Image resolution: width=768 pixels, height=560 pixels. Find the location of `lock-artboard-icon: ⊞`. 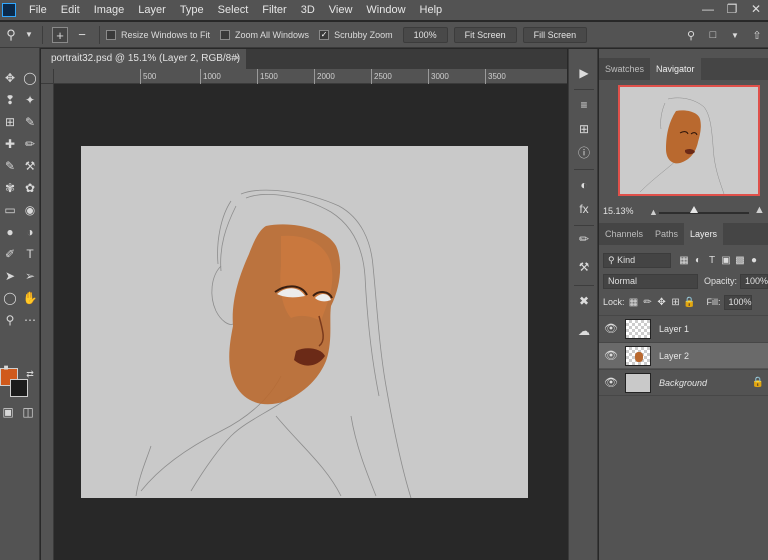

lock-artboard-icon: ⊞ is located at coordinates (676, 302).